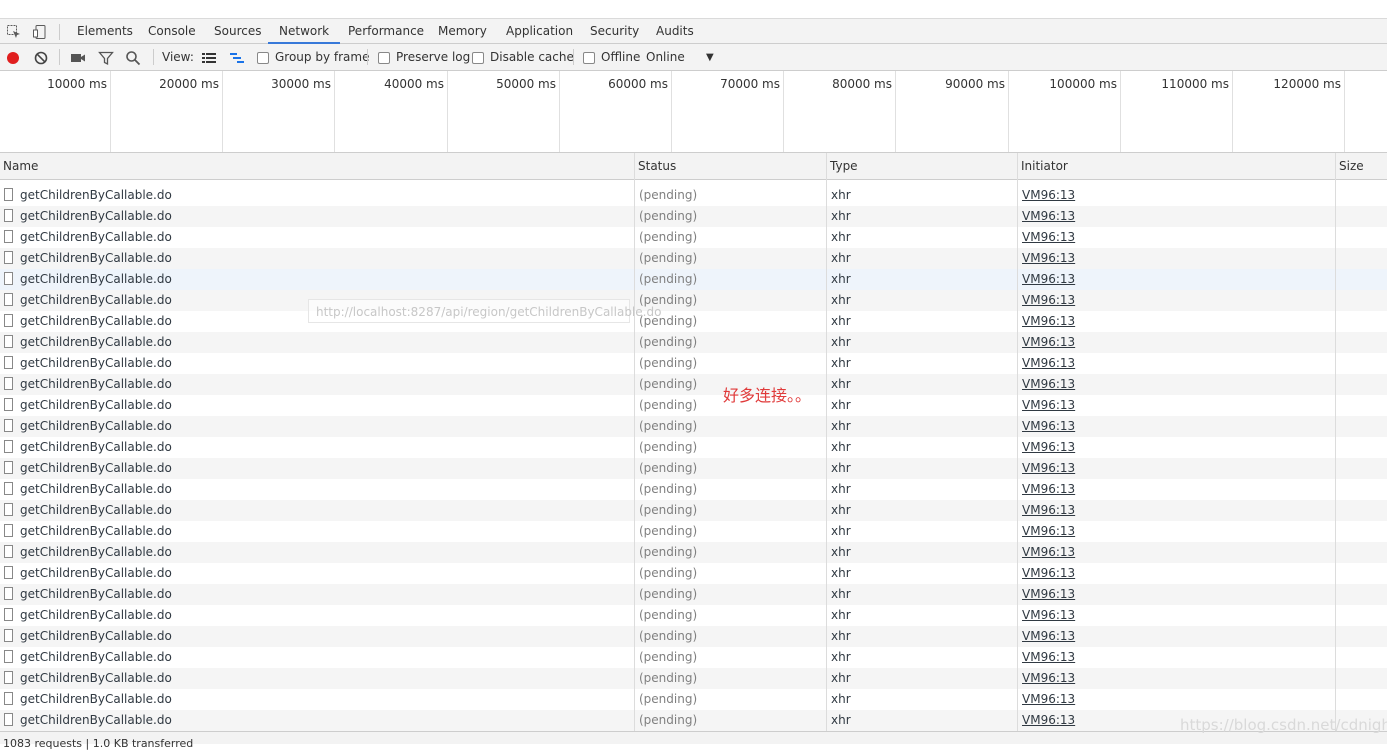 Image resolution: width=1387 pixels, height=750 pixels. Describe the element at coordinates (1177, 166) in the screenshot. I see `column-header-initiator: Initiator` at that location.